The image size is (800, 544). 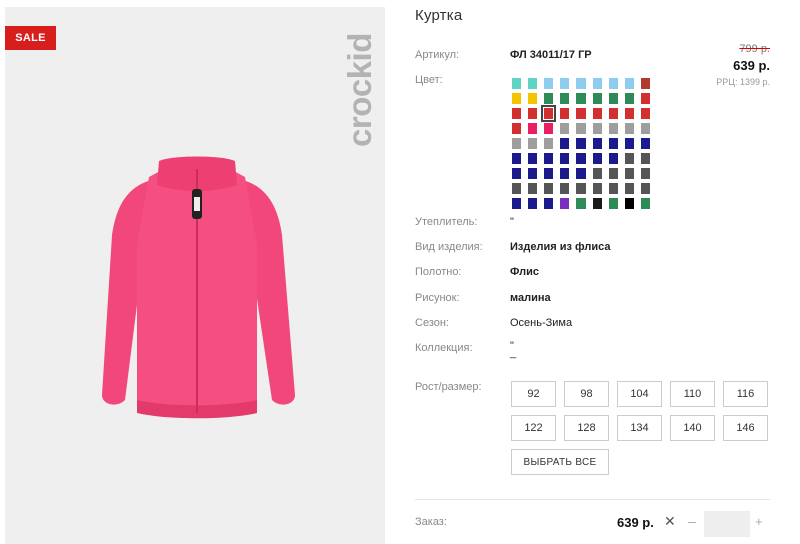 I want to click on size-button: 140, so click(x=692, y=428).